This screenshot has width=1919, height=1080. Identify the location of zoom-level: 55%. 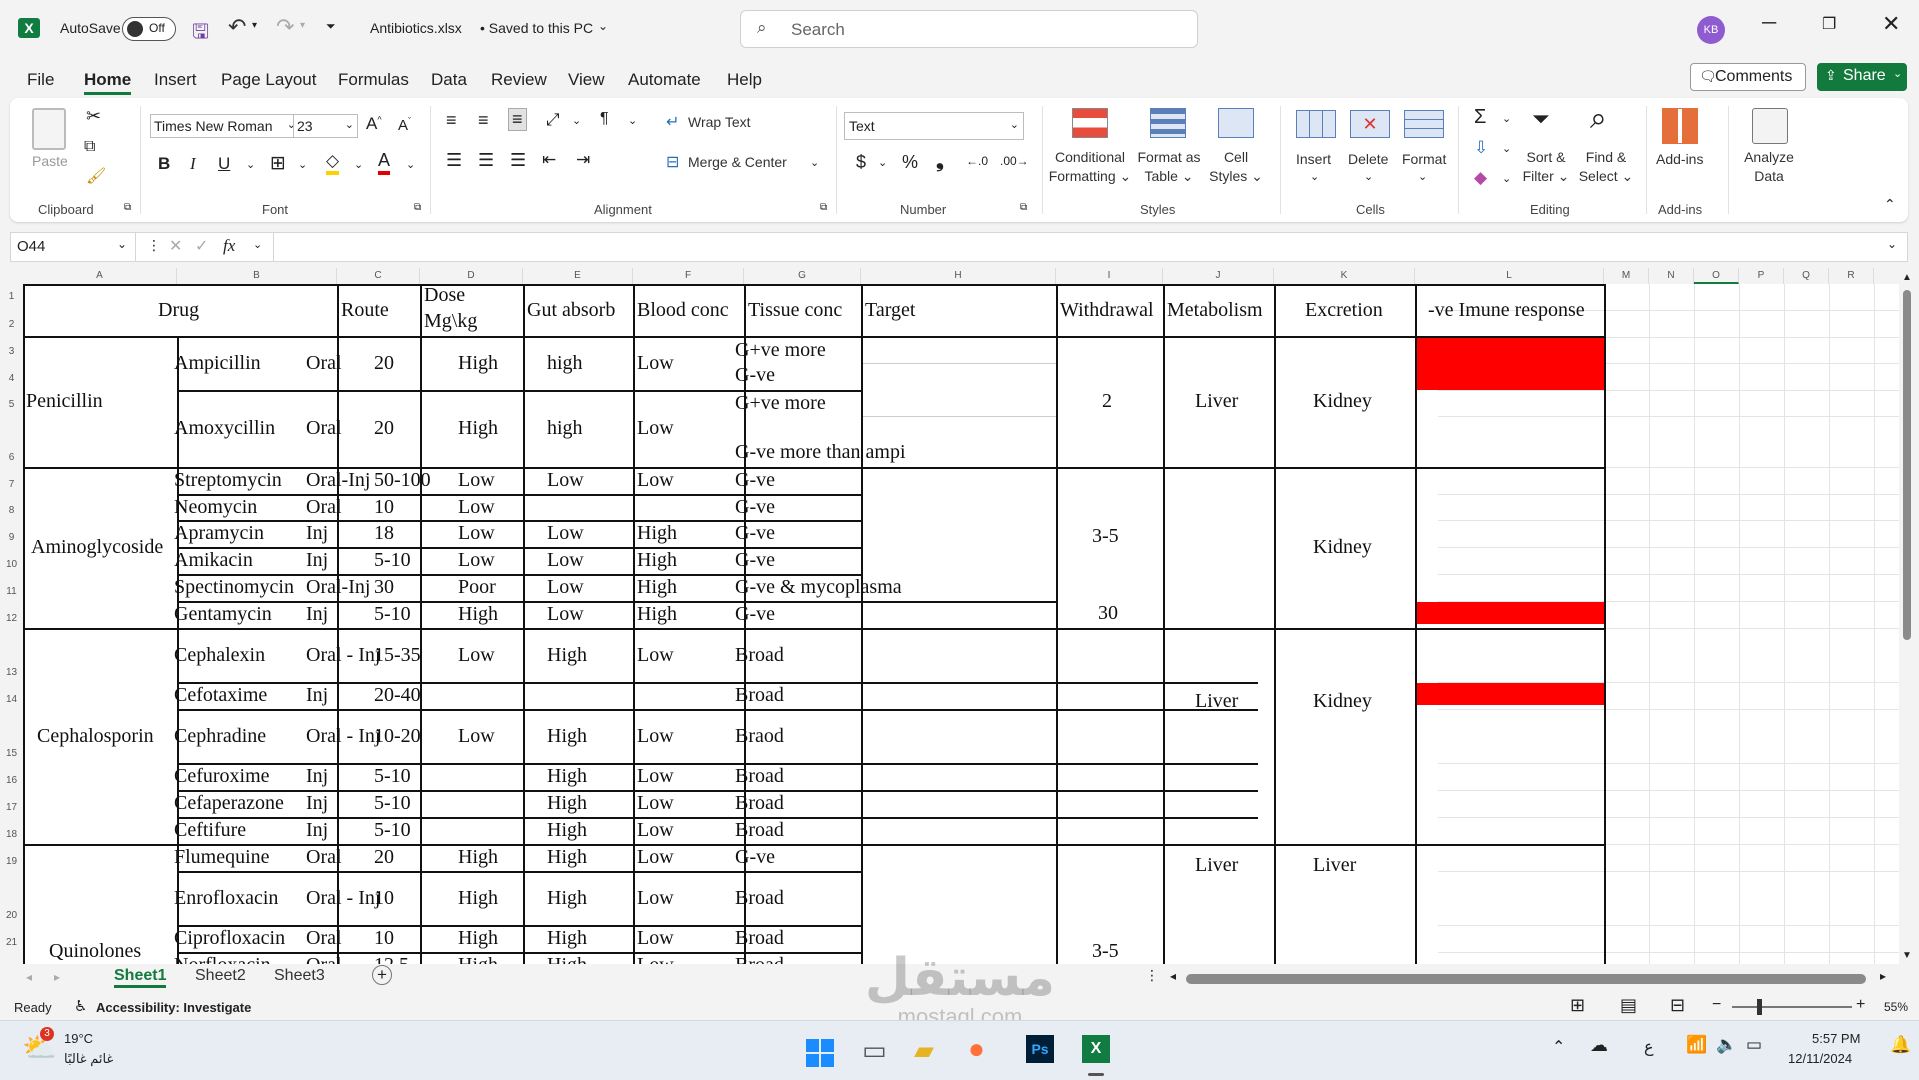
(1896, 1007).